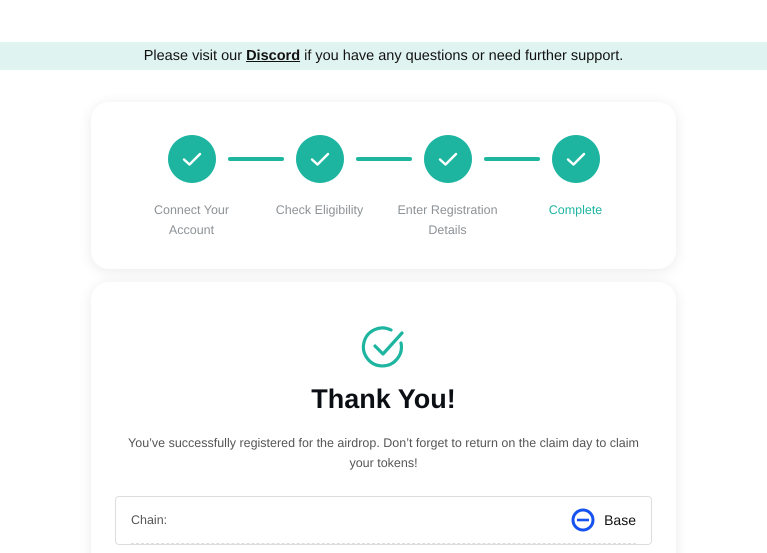 The image size is (767, 553). What do you see at coordinates (583, 520) in the screenshot?
I see `base-logo-icon` at bounding box center [583, 520].